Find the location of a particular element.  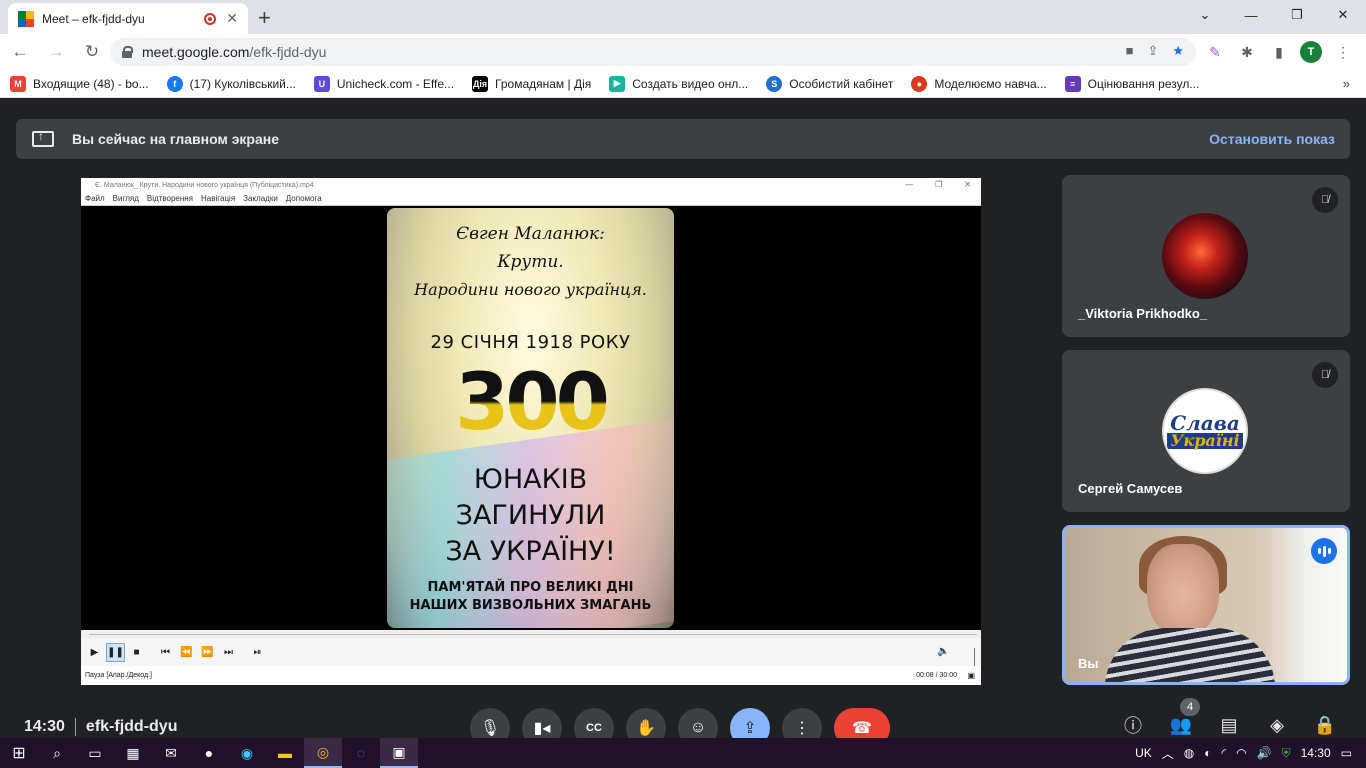

activities-icon: ◈ is located at coordinates (1277, 725).